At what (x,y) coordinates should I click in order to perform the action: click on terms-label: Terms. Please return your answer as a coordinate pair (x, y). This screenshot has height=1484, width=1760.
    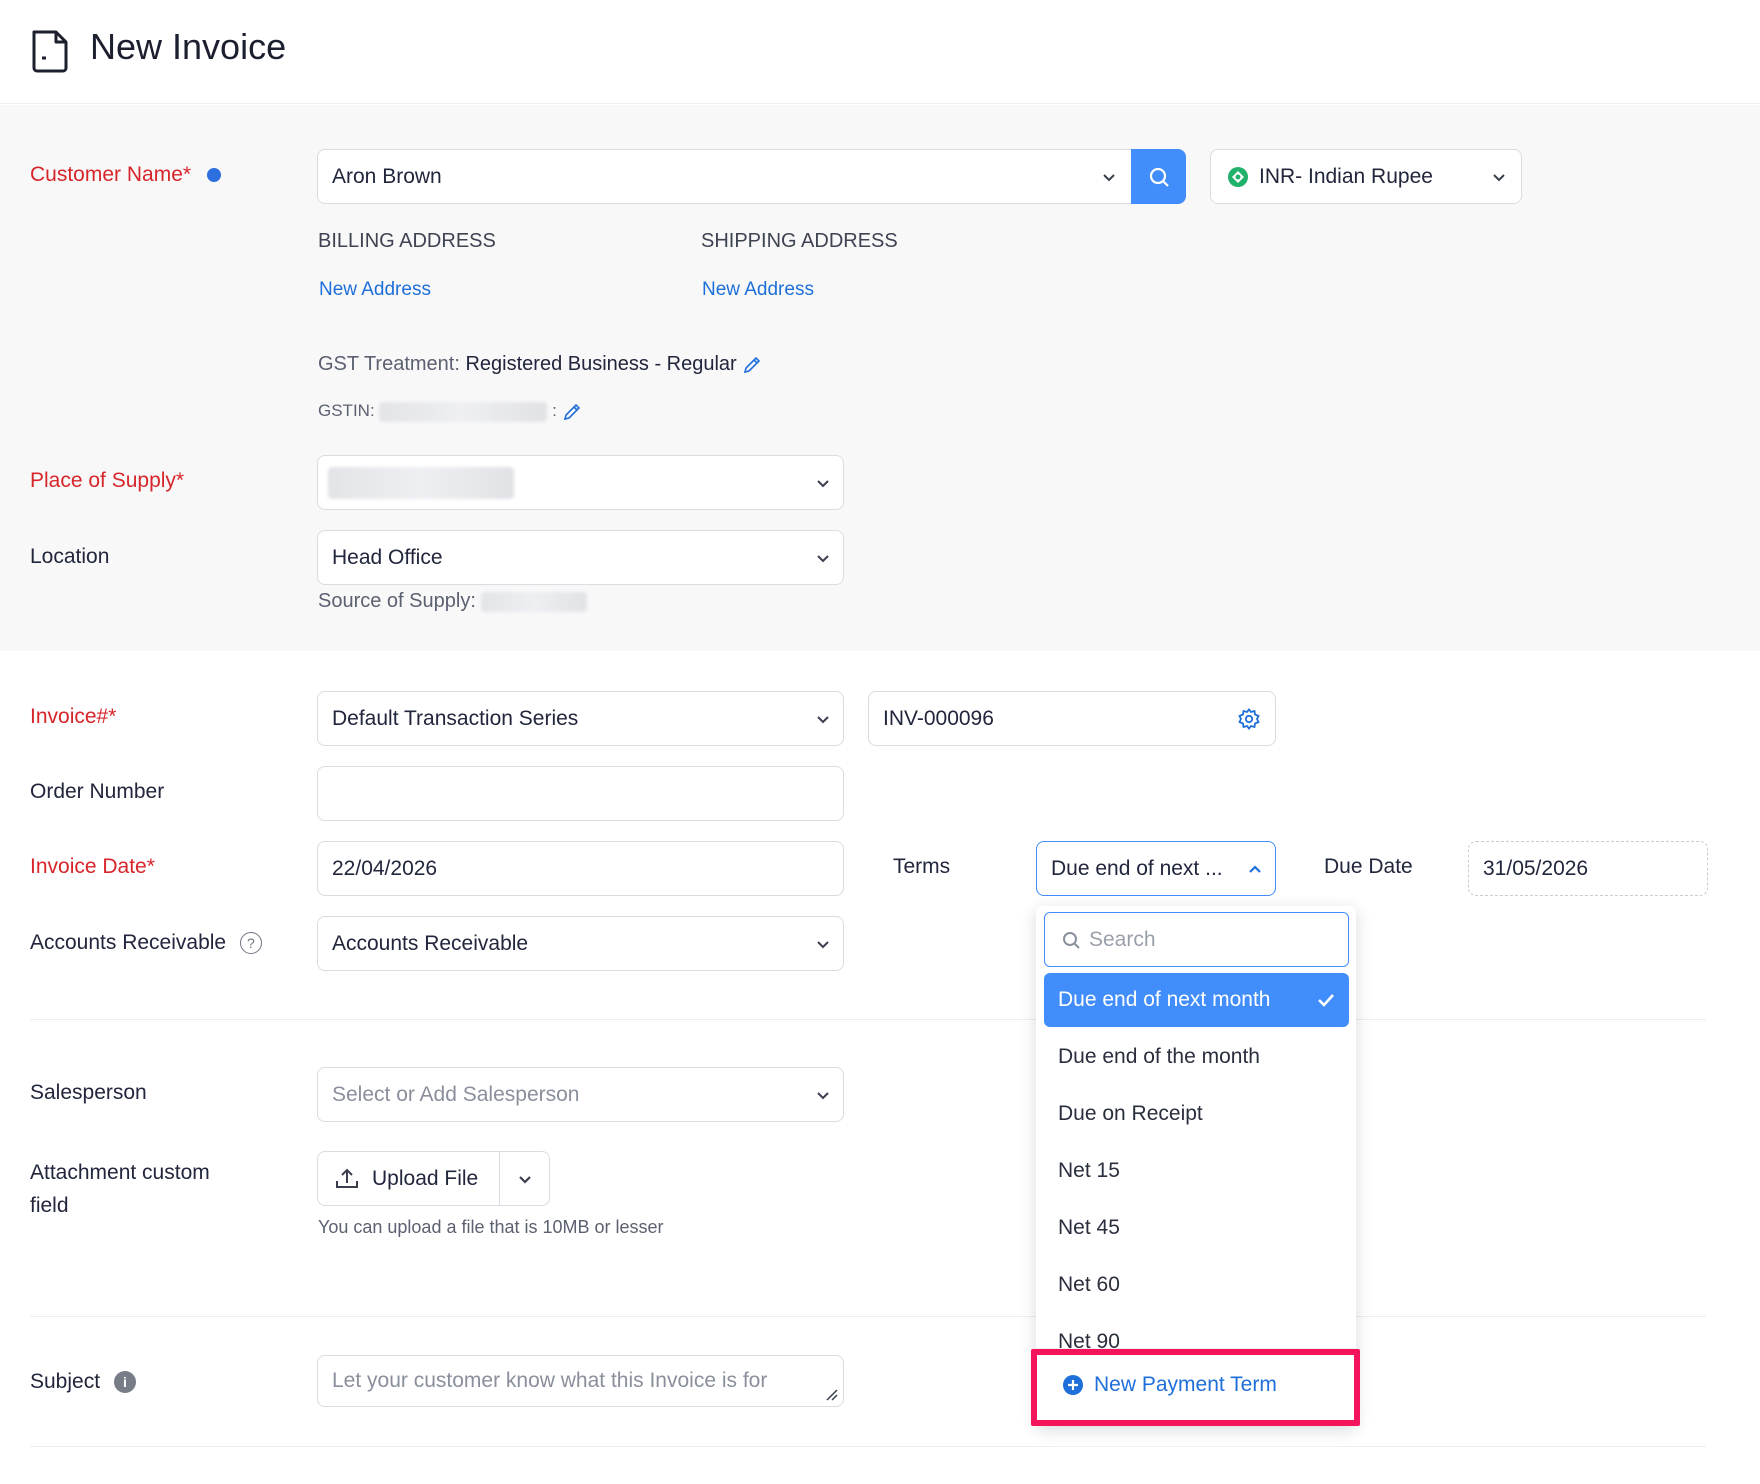
    Looking at the image, I should click on (922, 866).